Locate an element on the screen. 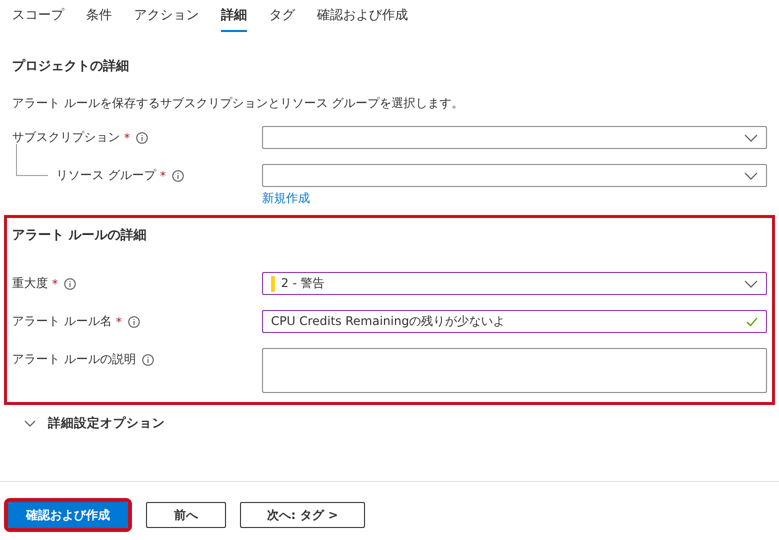  text-field: CPU Credits Remainingの残りが少ないよ is located at coordinates (514, 321).